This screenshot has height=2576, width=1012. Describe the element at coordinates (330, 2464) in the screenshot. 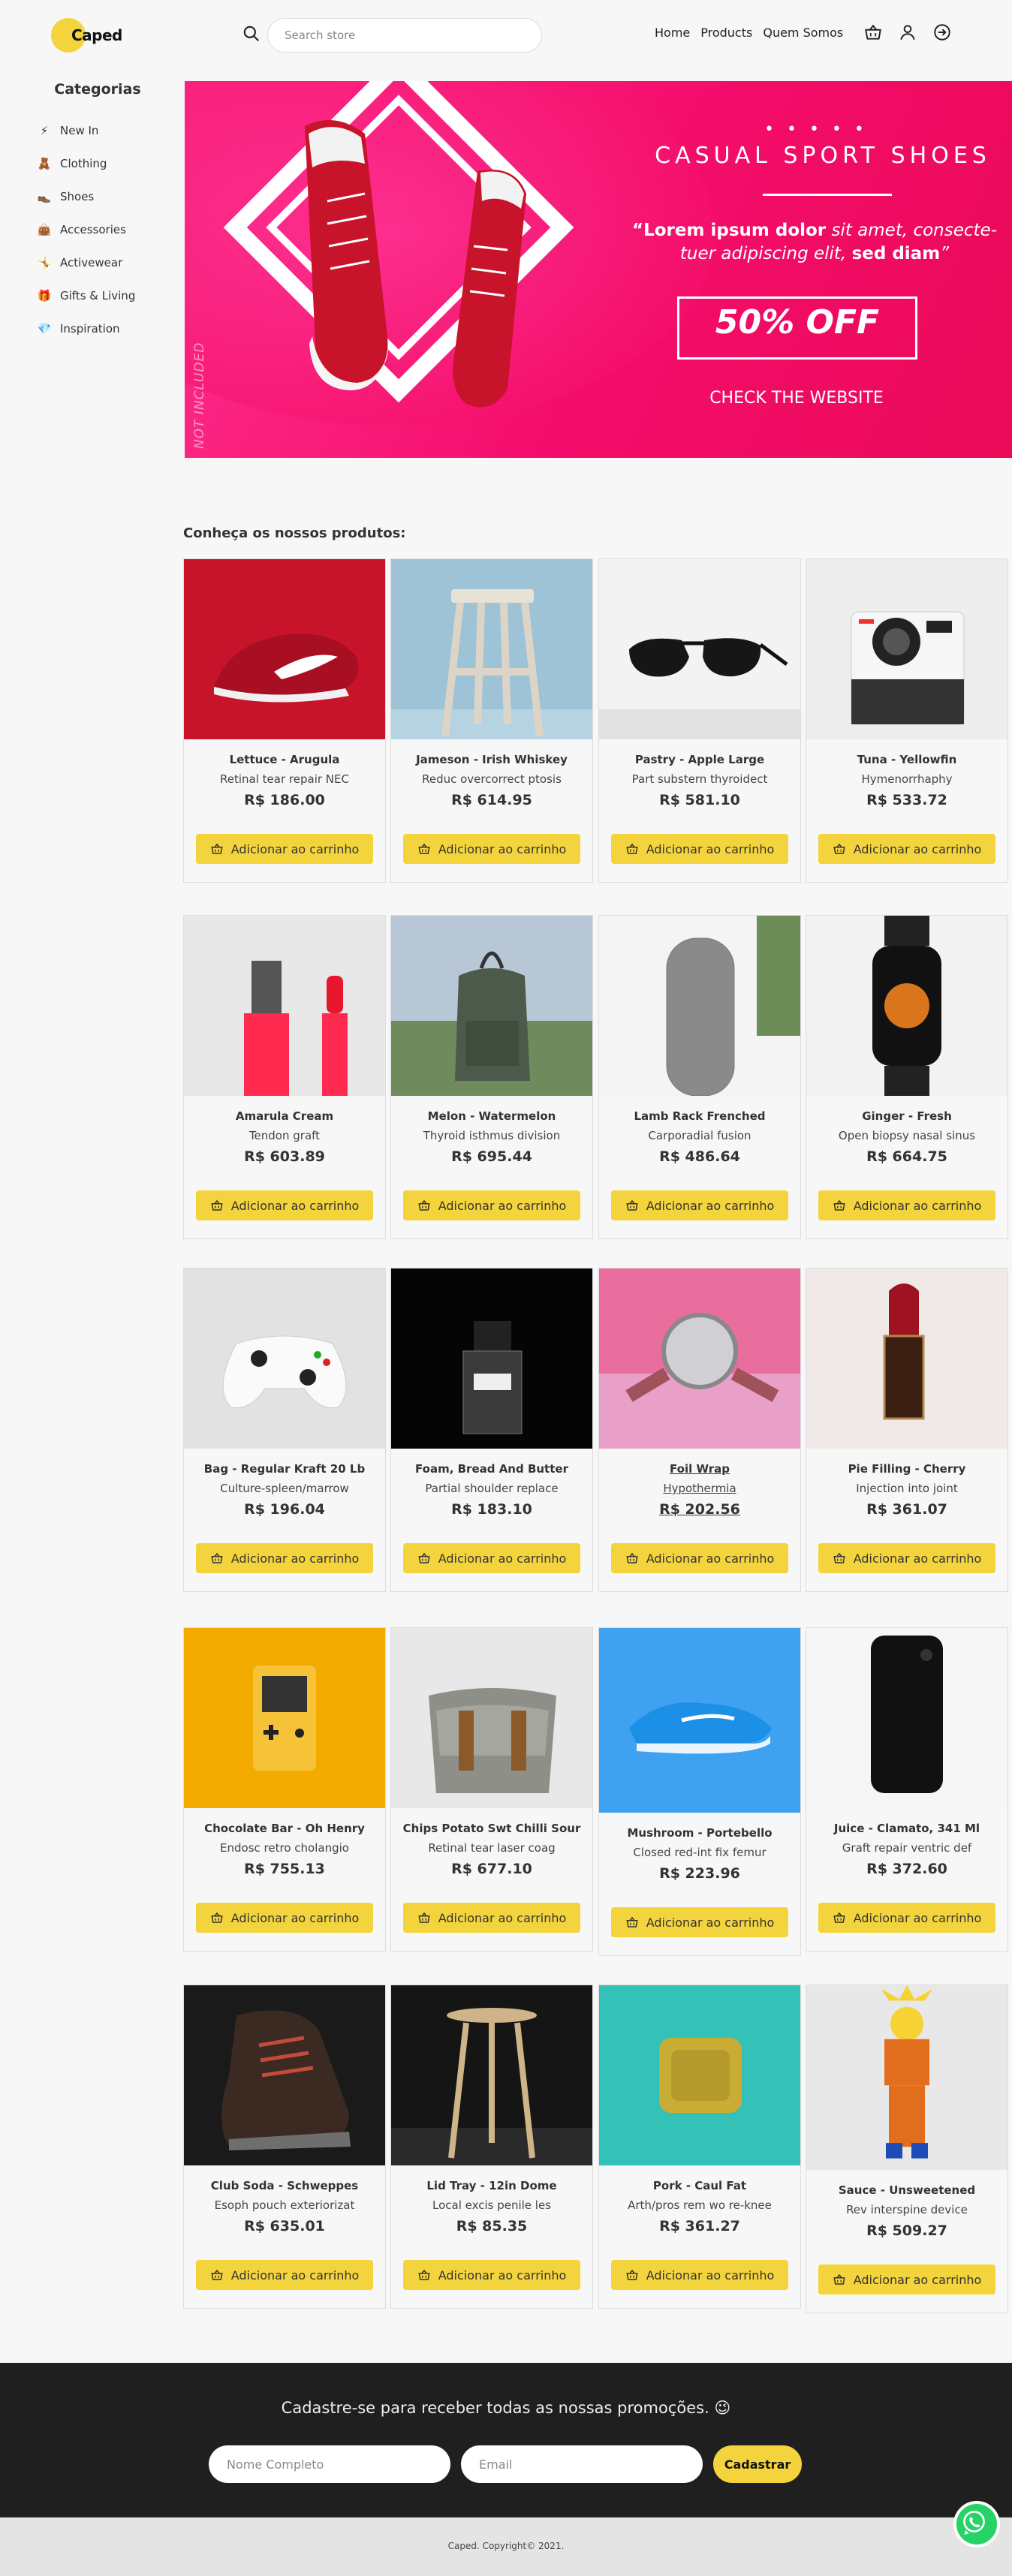

I see `name-field` at that location.